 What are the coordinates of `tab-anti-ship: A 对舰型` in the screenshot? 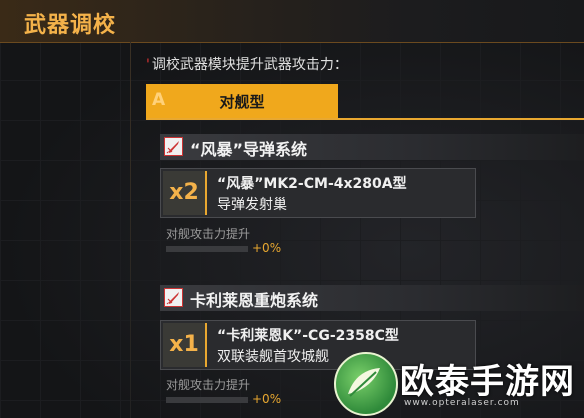 It's located at (242, 101).